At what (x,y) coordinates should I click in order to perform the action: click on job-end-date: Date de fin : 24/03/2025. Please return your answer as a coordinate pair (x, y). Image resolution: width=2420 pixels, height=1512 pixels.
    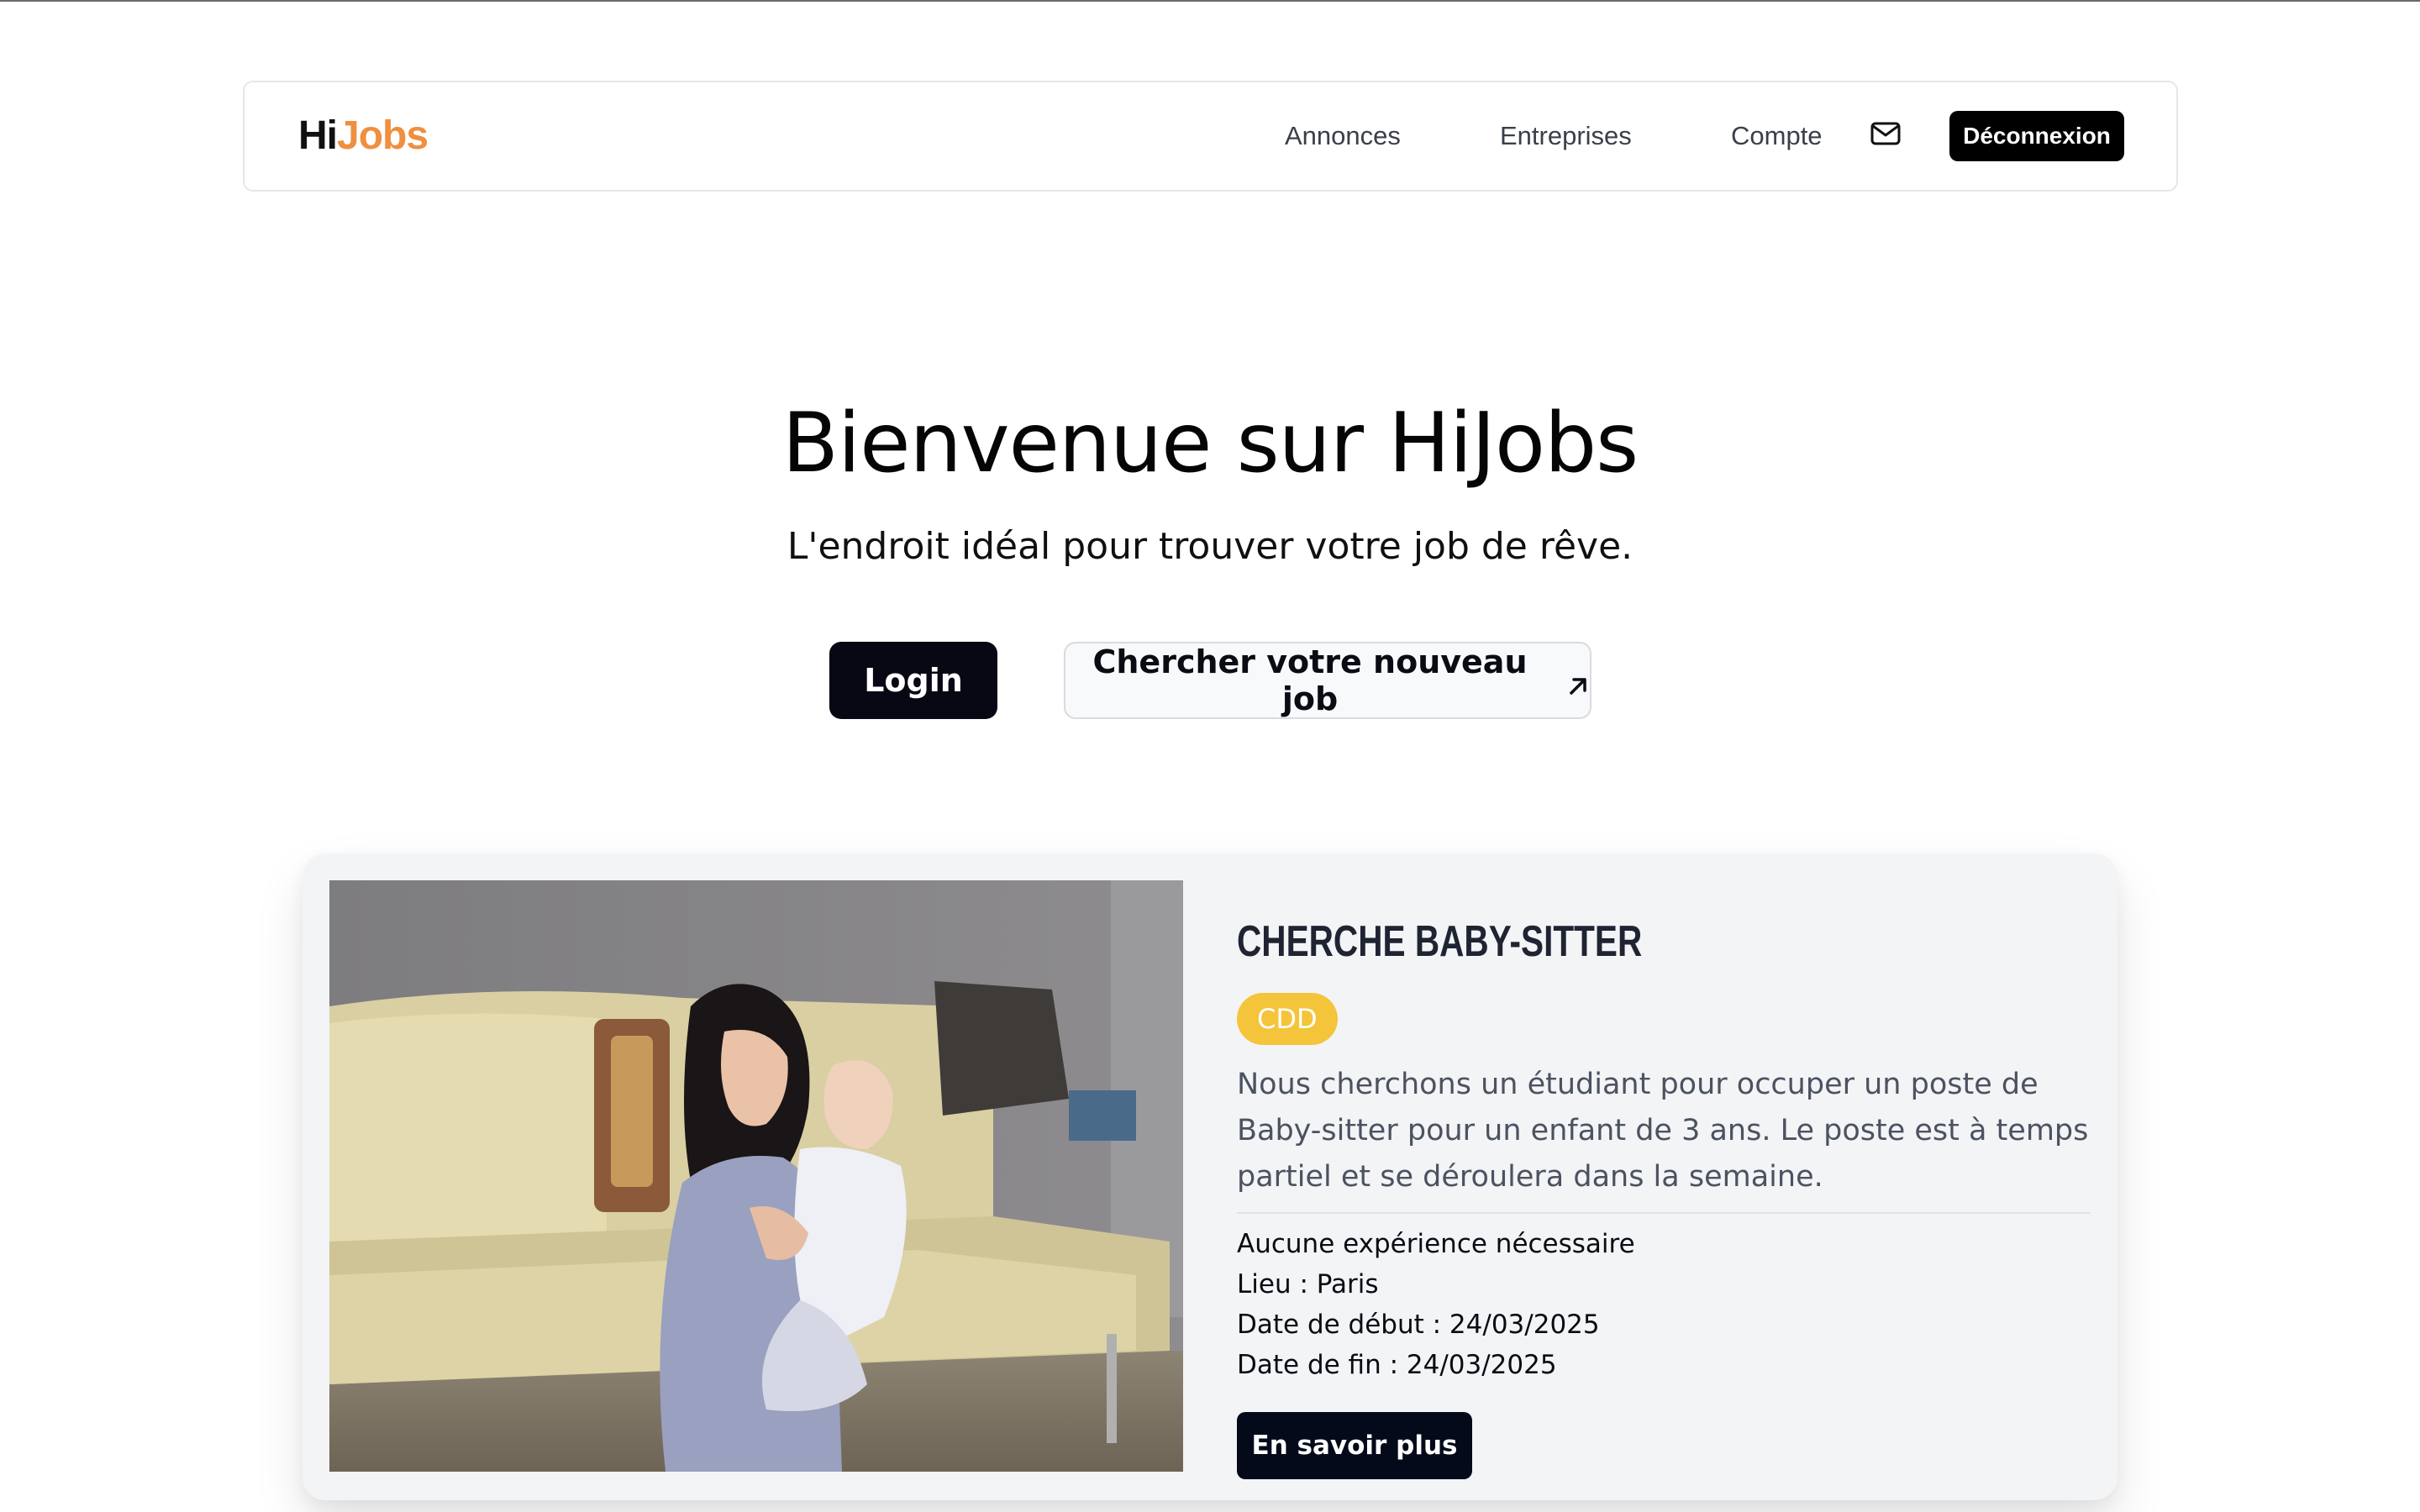
    Looking at the image, I should click on (1397, 1365).